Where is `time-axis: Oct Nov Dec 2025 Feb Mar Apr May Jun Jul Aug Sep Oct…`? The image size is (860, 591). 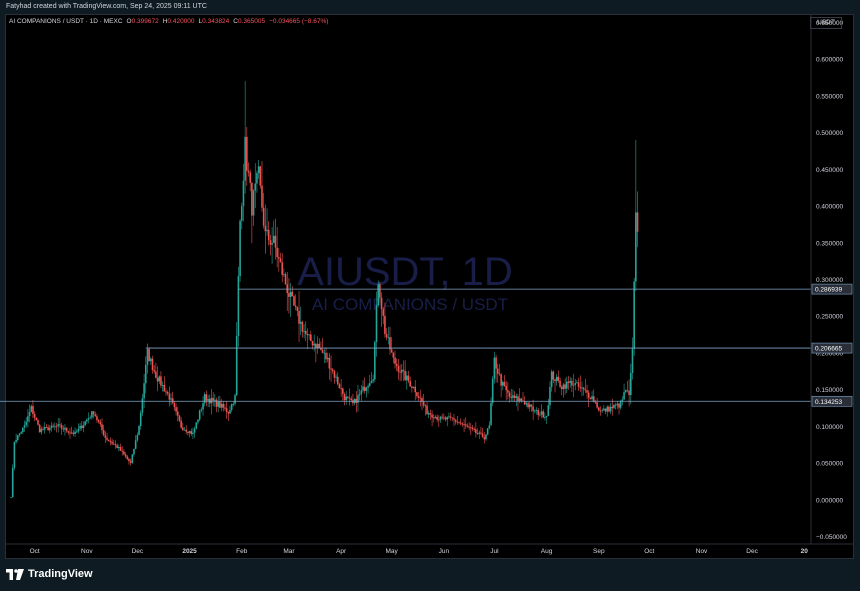
time-axis: Oct Nov Dec 2025 Feb Mar Apr May Jun Jul Aug Sep Oct… is located at coordinates (419, 551).